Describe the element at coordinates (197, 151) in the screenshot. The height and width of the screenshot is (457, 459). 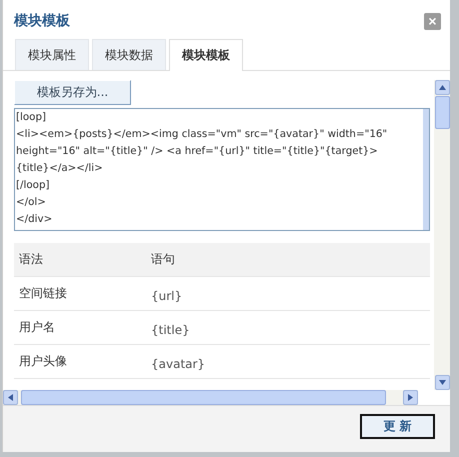
I see `code-line: height="16" alt="{title}" /> <a href="{url}" title="{title}"{target}>` at that location.